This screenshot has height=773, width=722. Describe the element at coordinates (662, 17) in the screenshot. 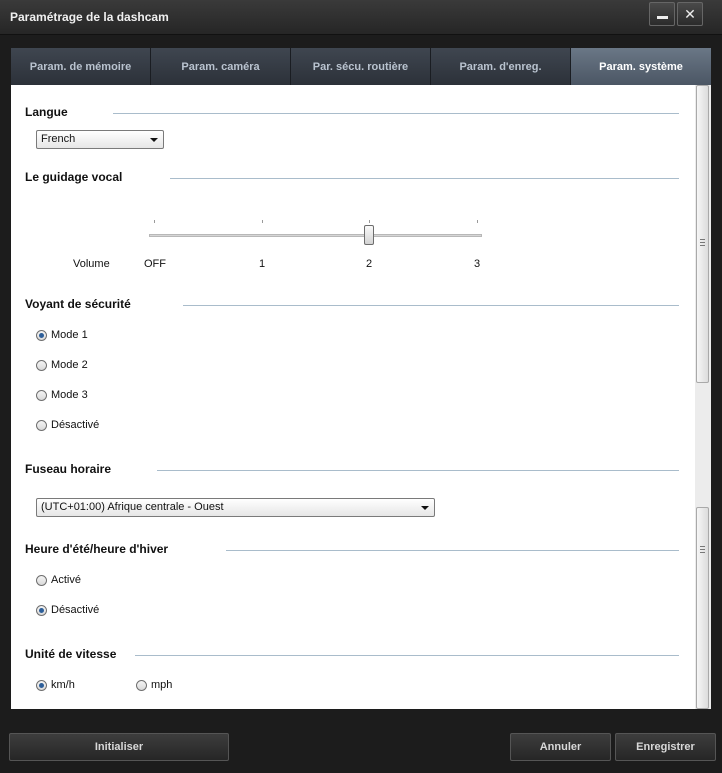

I see `minimize-icon` at that location.